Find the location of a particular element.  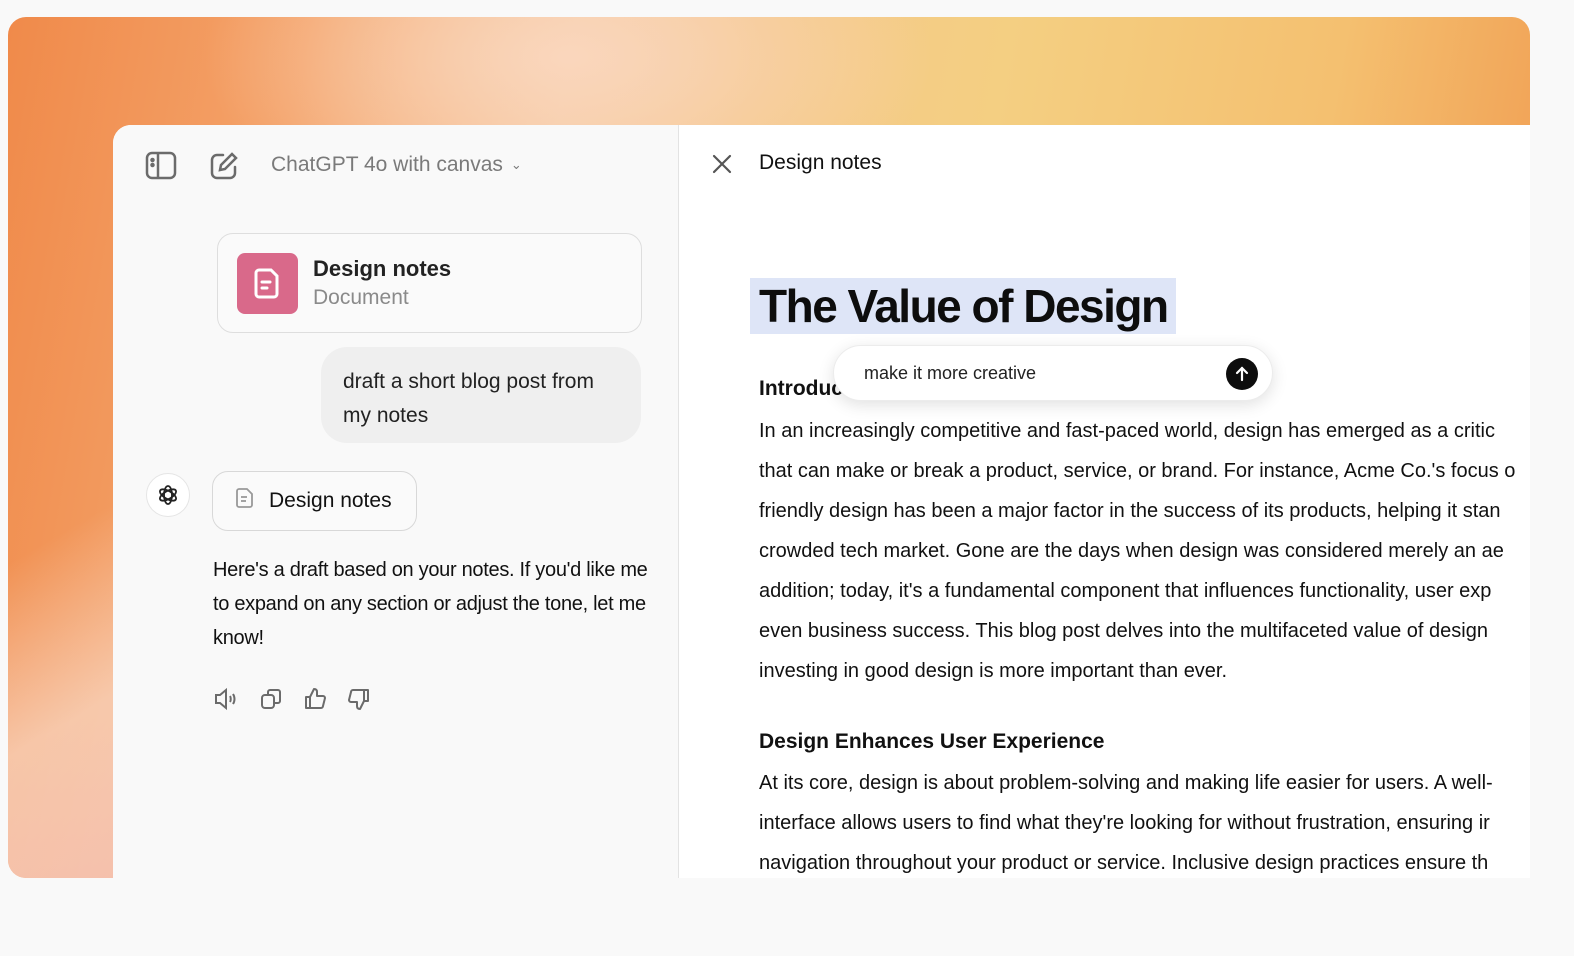

send-button is located at coordinates (1242, 374).